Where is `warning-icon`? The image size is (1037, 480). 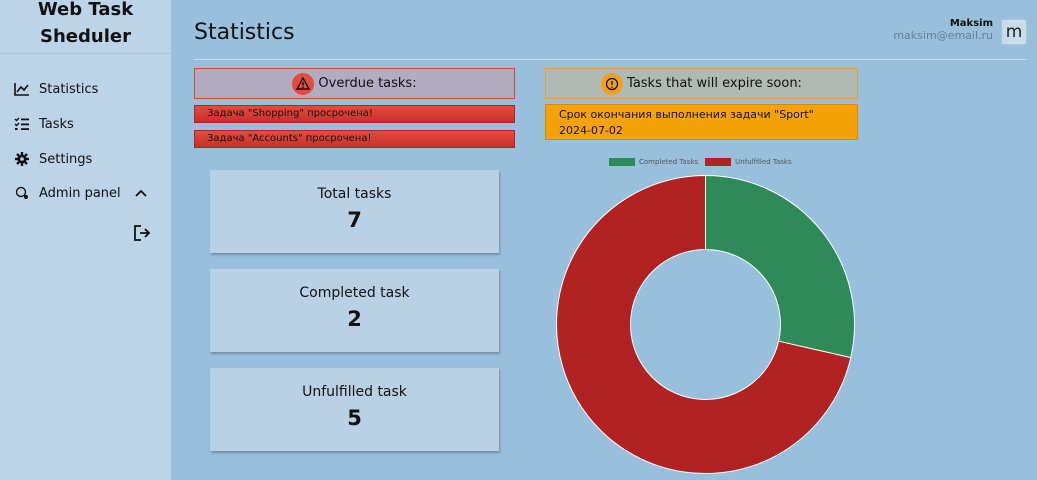 warning-icon is located at coordinates (303, 83).